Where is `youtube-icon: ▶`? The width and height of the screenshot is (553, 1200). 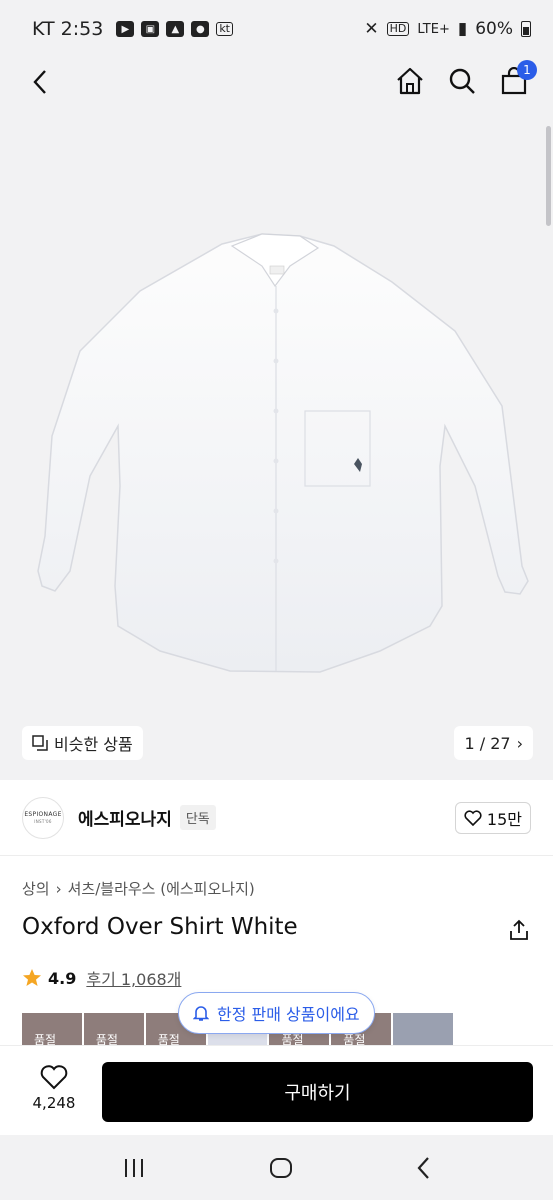 youtube-icon: ▶ is located at coordinates (125, 29).